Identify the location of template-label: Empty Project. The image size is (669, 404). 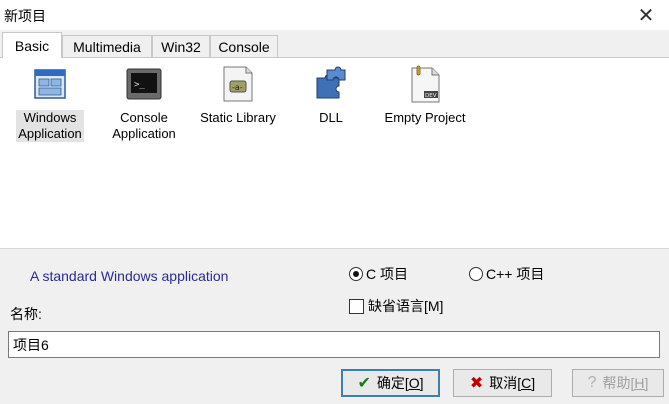
(425, 117).